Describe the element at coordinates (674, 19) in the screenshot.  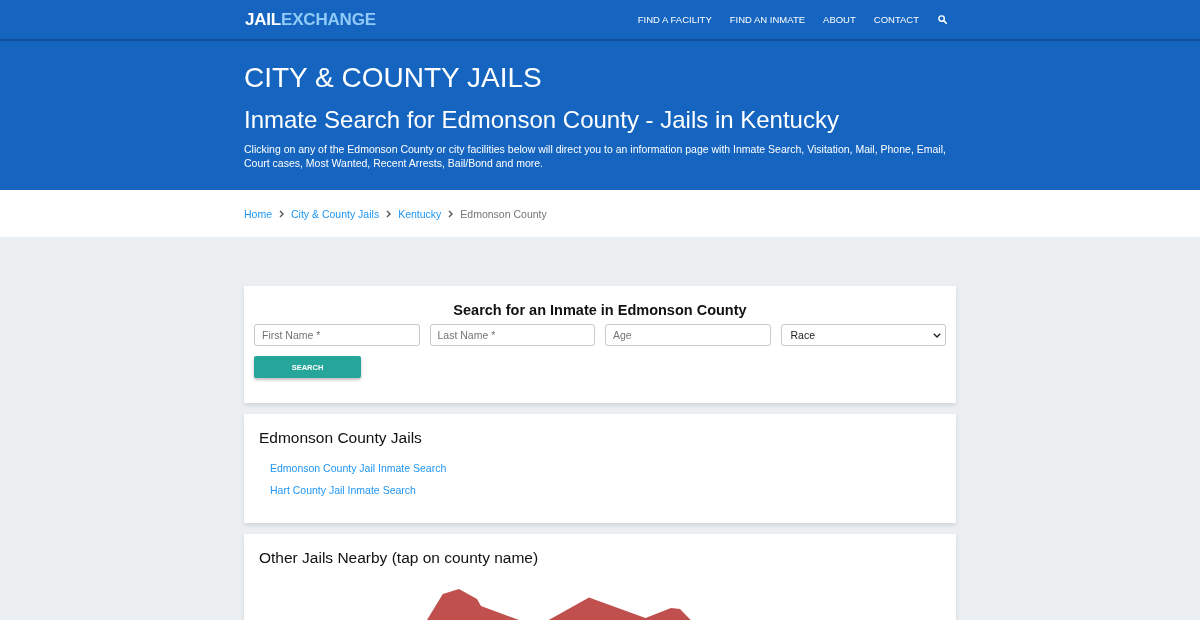
I see `nav-link: FIND A FACILITY` at that location.